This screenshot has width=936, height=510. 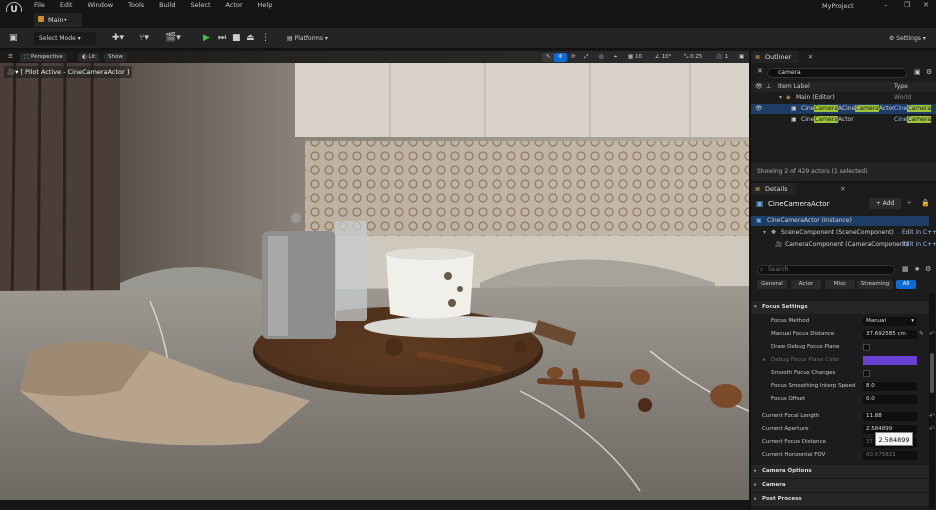 What do you see at coordinates (890, 321) in the screenshot?
I see `focus-method-dropdown: Manual ▾` at bounding box center [890, 321].